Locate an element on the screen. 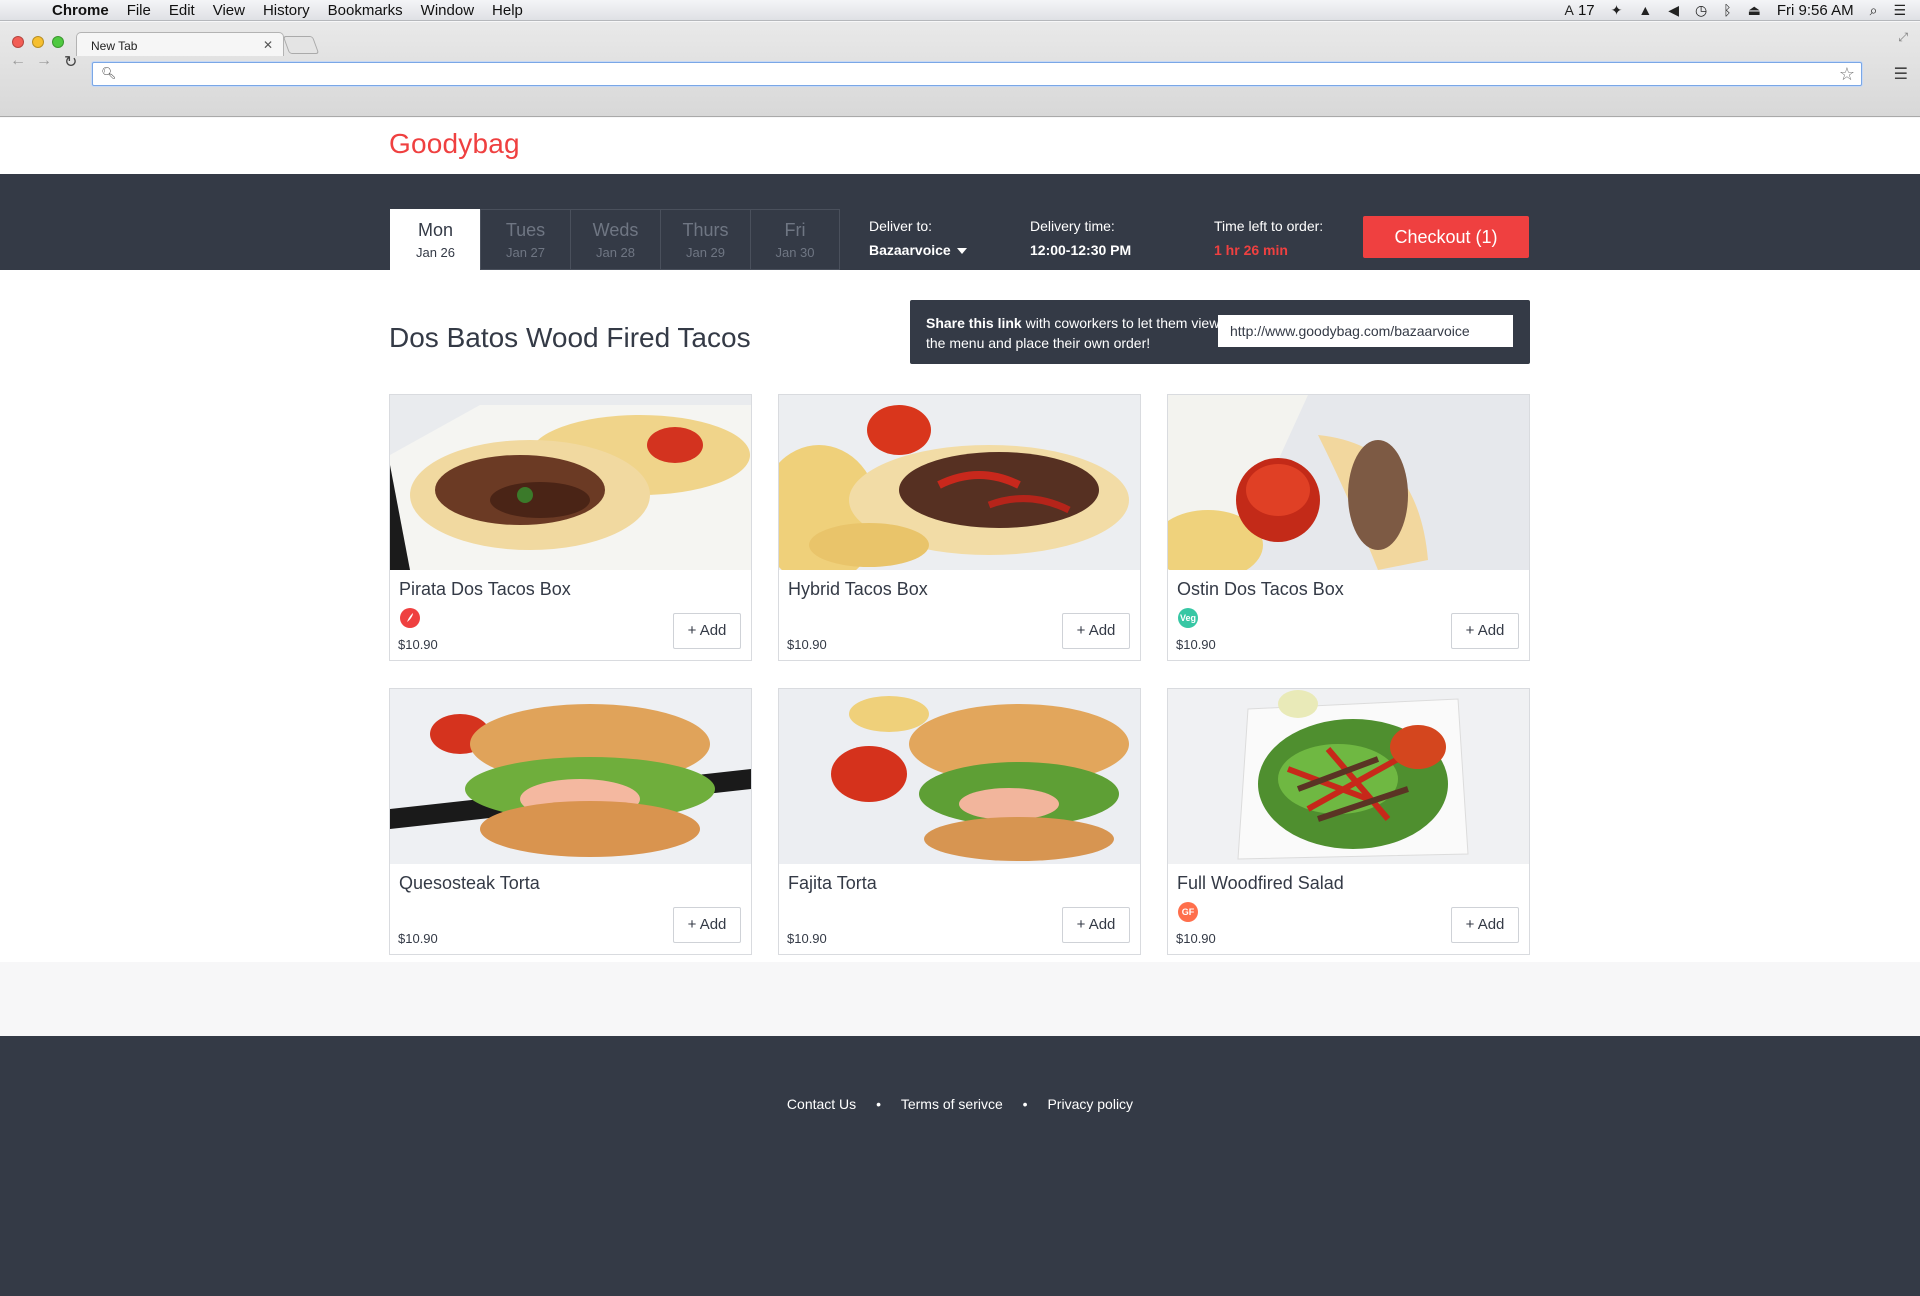  menu-item-card: Hybrid Tacos Box $10.90 + Add is located at coordinates (959, 527).